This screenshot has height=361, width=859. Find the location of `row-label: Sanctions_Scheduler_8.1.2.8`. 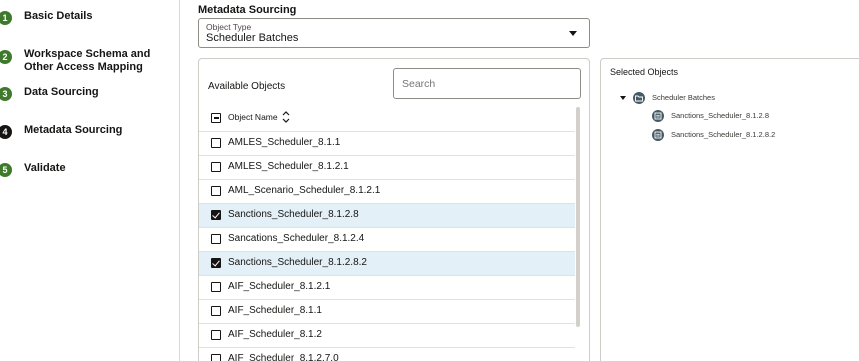

row-label: Sanctions_Scheduler_8.1.2.8 is located at coordinates (293, 214).